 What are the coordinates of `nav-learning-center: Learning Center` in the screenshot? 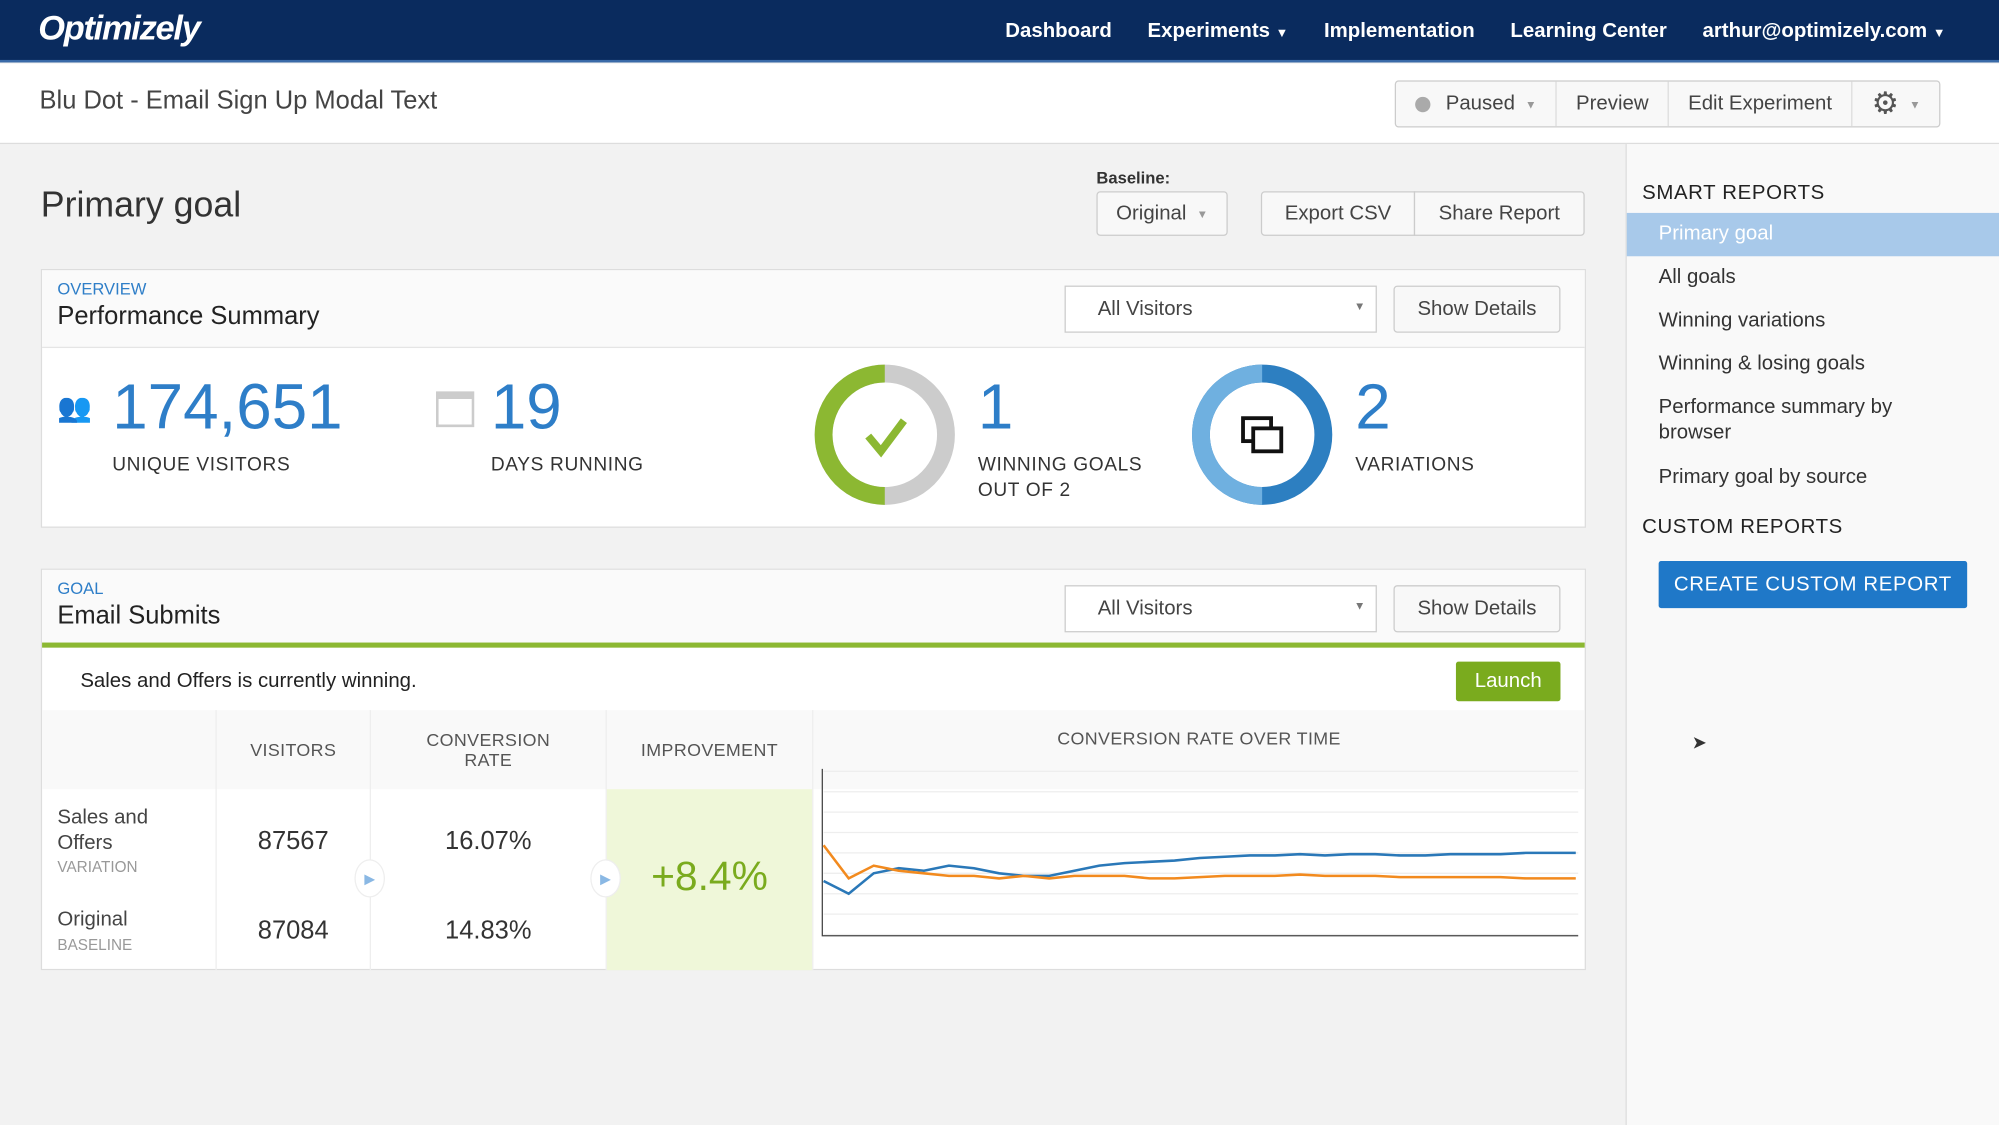 It's located at (1588, 31).